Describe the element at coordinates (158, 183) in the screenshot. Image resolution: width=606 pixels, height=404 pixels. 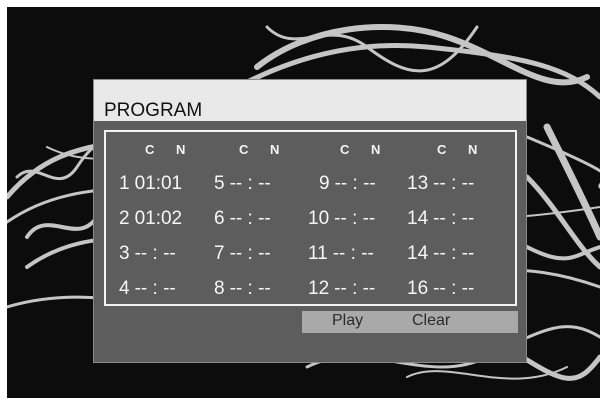
I see `slot-value: 01:01` at that location.